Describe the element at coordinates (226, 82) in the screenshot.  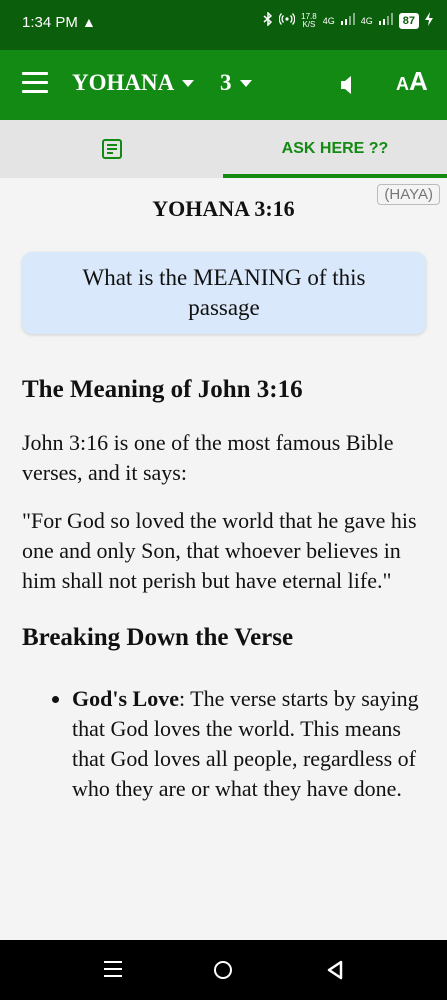
I see `chapter-number: 3` at that location.